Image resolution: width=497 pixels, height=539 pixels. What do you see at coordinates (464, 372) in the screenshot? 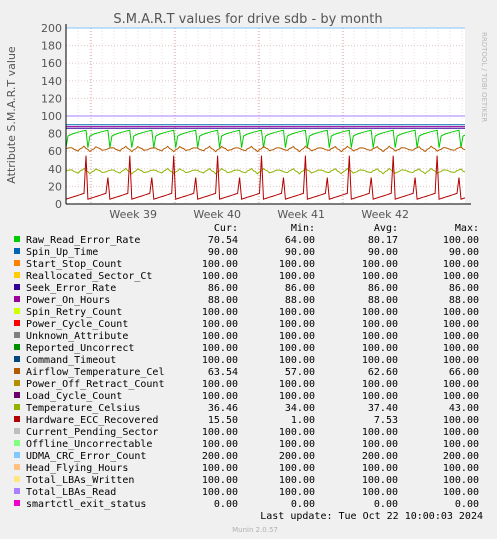
I see `legend-max-value: 66.00` at bounding box center [464, 372].